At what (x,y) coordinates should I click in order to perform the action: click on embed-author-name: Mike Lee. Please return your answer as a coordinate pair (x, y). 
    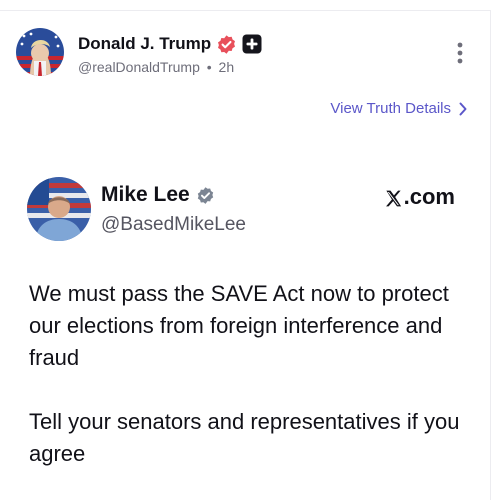
    Looking at the image, I should click on (145, 195).